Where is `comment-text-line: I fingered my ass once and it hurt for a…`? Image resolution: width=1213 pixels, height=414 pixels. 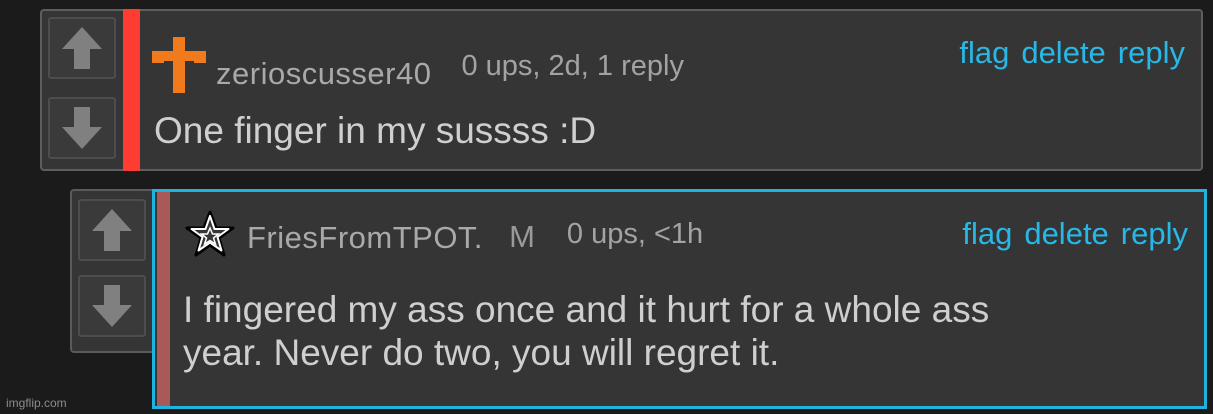
comment-text-line: I fingered my ass once and it hurt for a… is located at coordinates (586, 309).